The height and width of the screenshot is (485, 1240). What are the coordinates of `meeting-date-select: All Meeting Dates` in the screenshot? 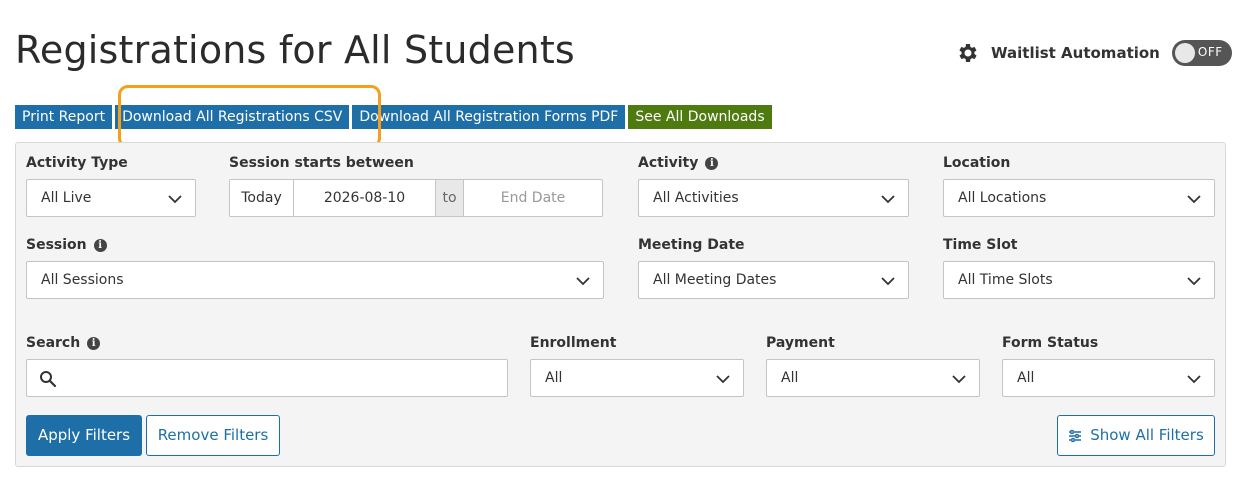 It's located at (773, 280).